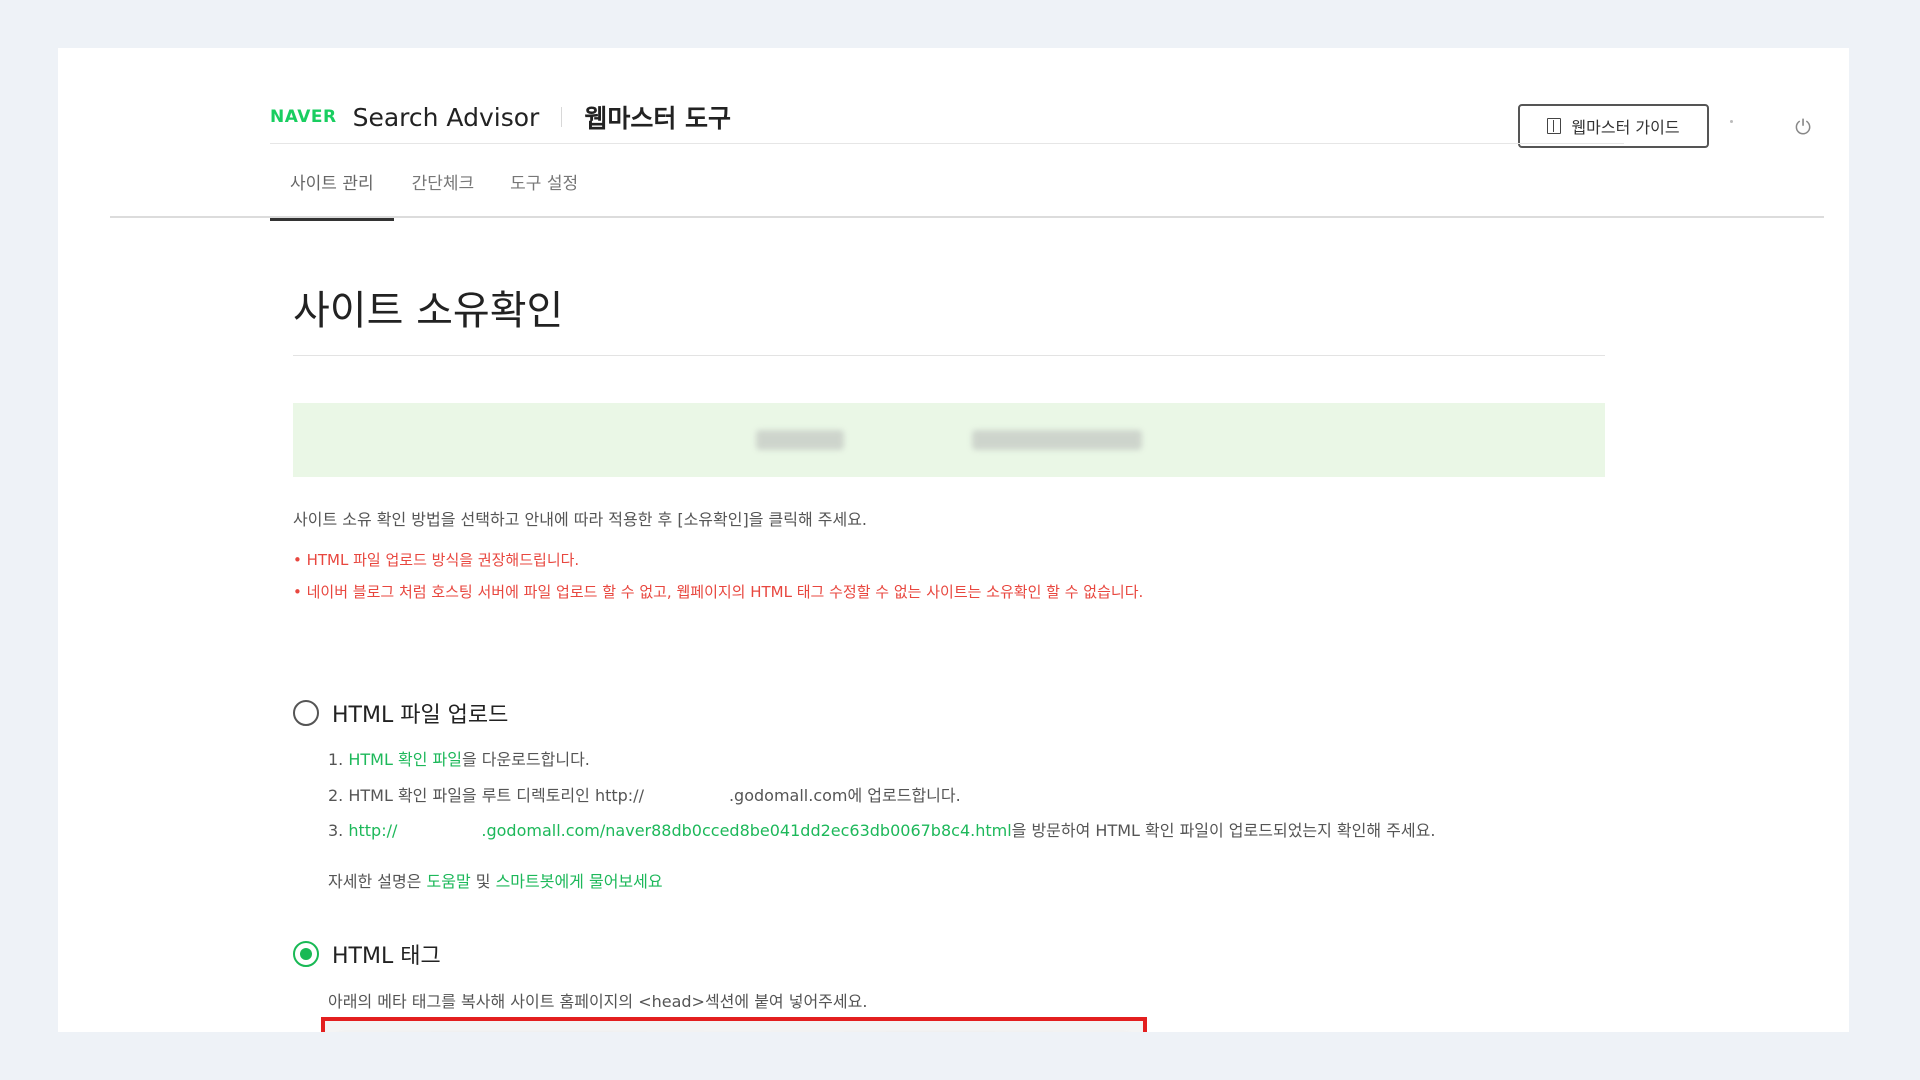 This screenshot has height=1080, width=1920. Describe the element at coordinates (544, 187) in the screenshot. I see `tab-tool-settings: 도구 설정` at that location.